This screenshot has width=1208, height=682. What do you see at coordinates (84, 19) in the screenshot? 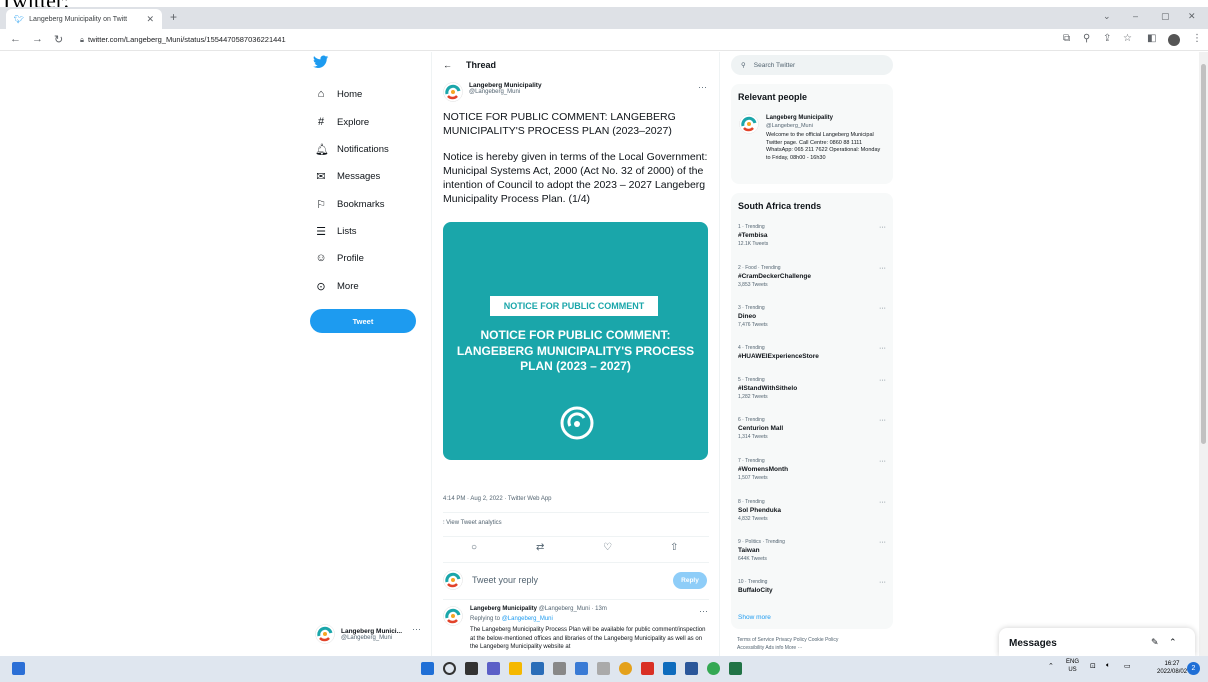
I see `browser-tab: 🐦︎ Langeberg Municipality on Twitt ✕` at bounding box center [84, 19].